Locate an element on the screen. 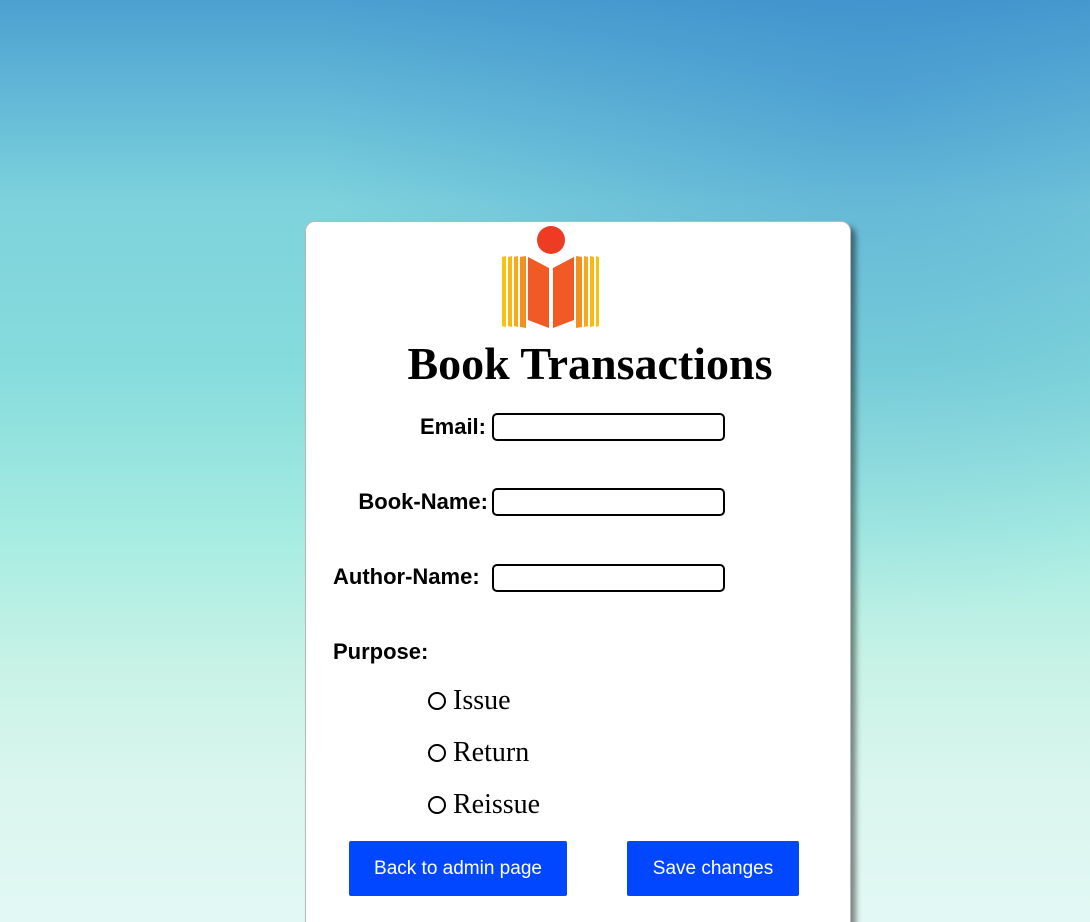  radio-label-issue: Issue is located at coordinates (482, 700).